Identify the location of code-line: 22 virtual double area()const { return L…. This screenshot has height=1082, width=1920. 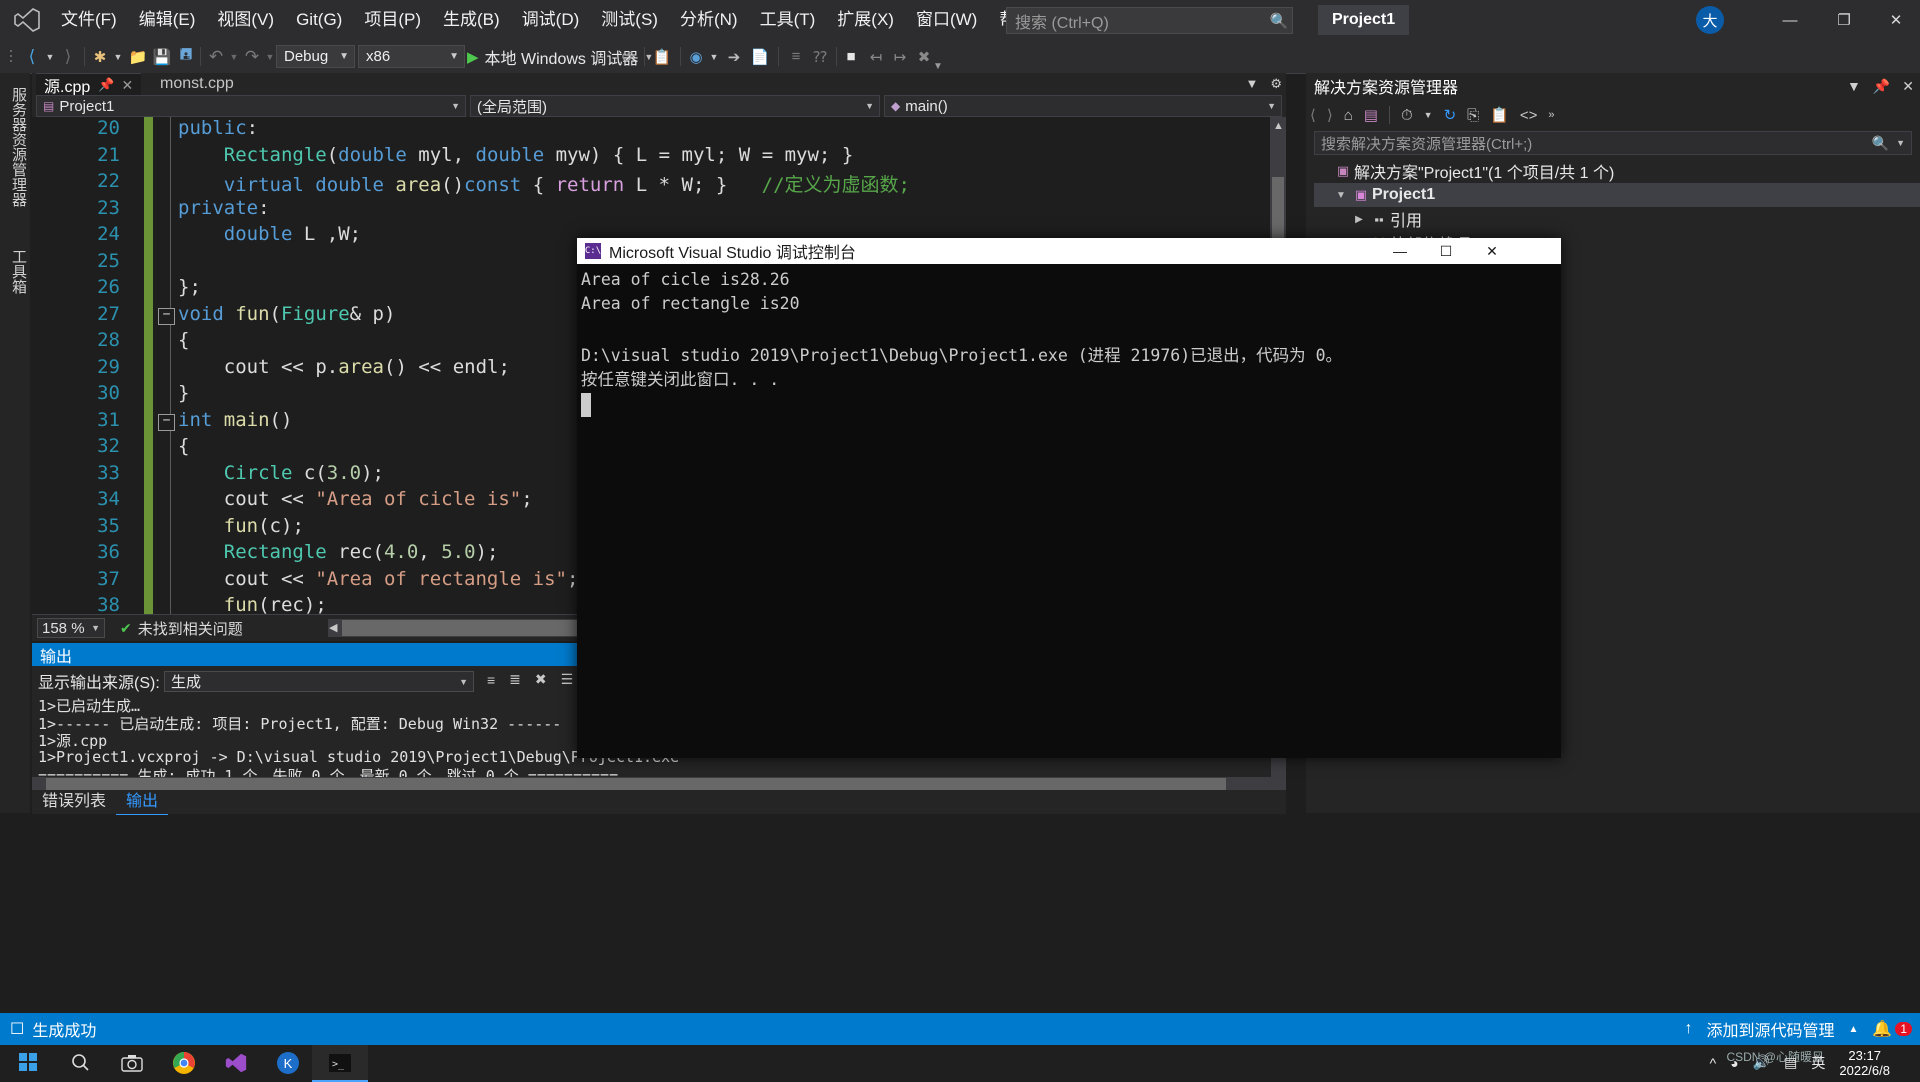
(659, 183).